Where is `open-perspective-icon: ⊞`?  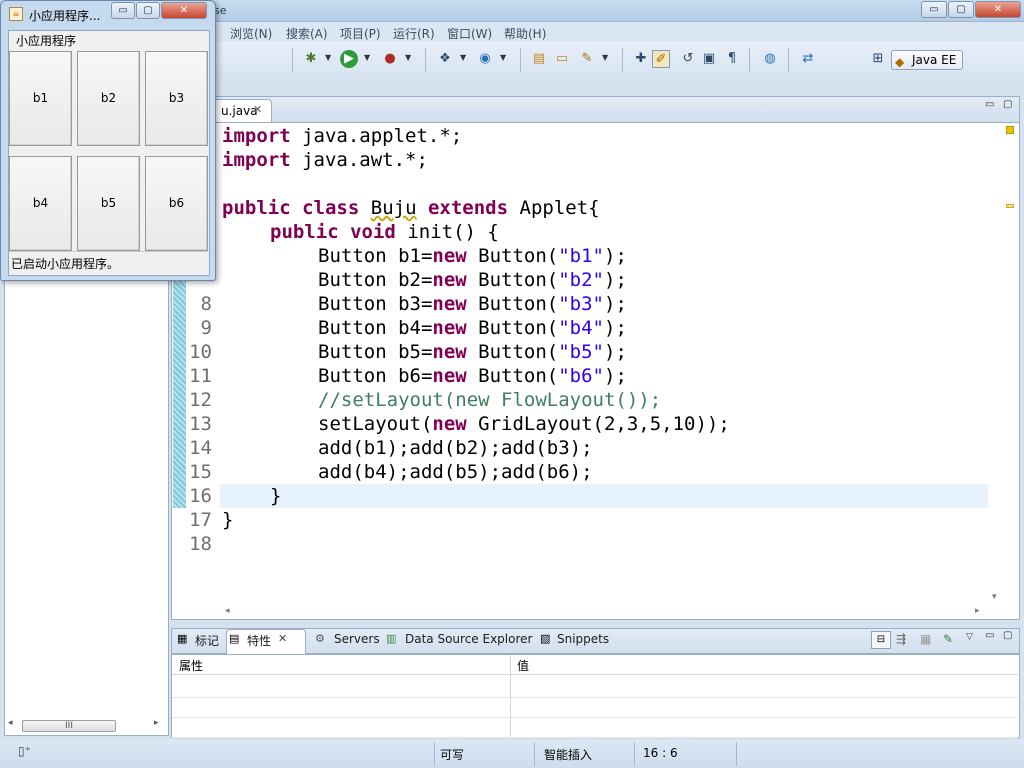
open-perspective-icon: ⊞ is located at coordinates (878, 59).